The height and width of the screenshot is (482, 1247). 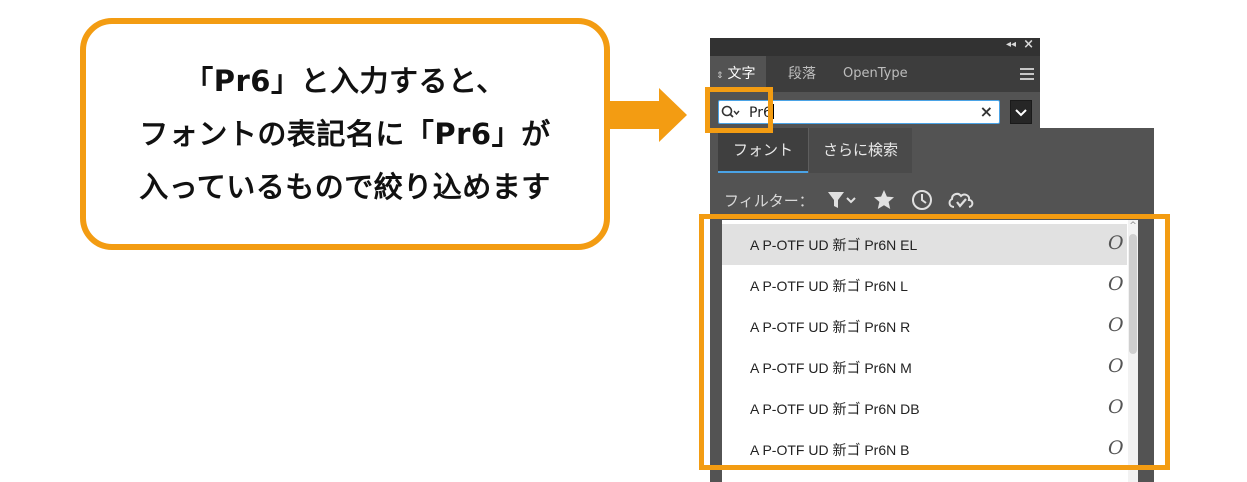 I want to click on clock-icon, so click(x=922, y=200).